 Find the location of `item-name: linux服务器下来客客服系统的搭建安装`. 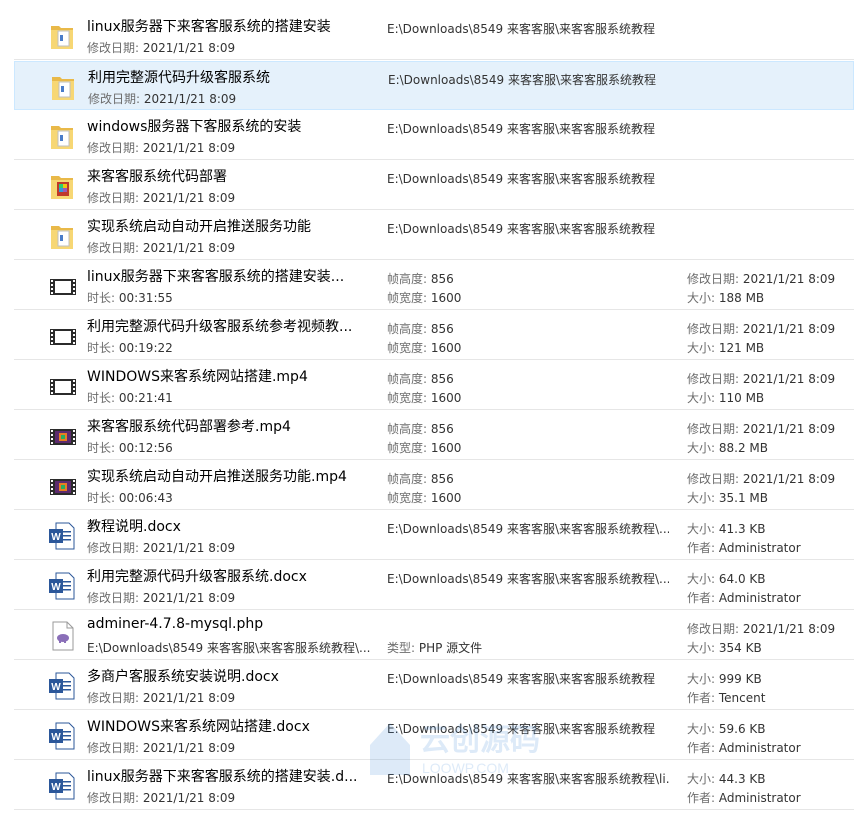

item-name: linux服务器下来客客服系统的搭建安装 is located at coordinates (237, 26).